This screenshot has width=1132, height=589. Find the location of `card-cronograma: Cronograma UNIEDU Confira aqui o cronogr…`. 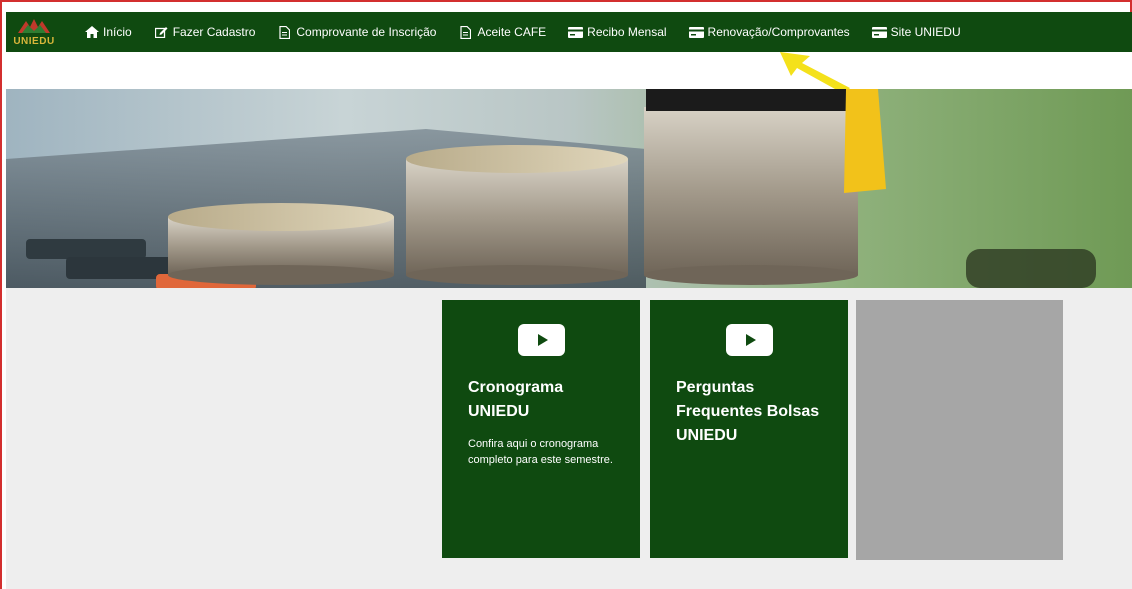

card-cronograma: Cronograma UNIEDU Confira aqui o cronogr… is located at coordinates (541, 429).